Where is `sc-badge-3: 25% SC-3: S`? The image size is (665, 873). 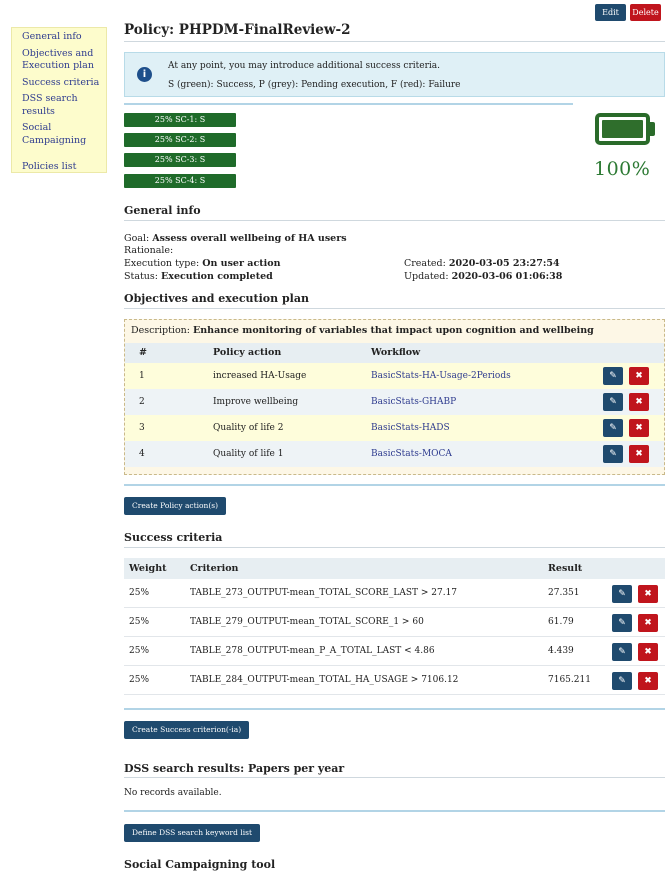 sc-badge-3: 25% SC-3: S is located at coordinates (180, 160).